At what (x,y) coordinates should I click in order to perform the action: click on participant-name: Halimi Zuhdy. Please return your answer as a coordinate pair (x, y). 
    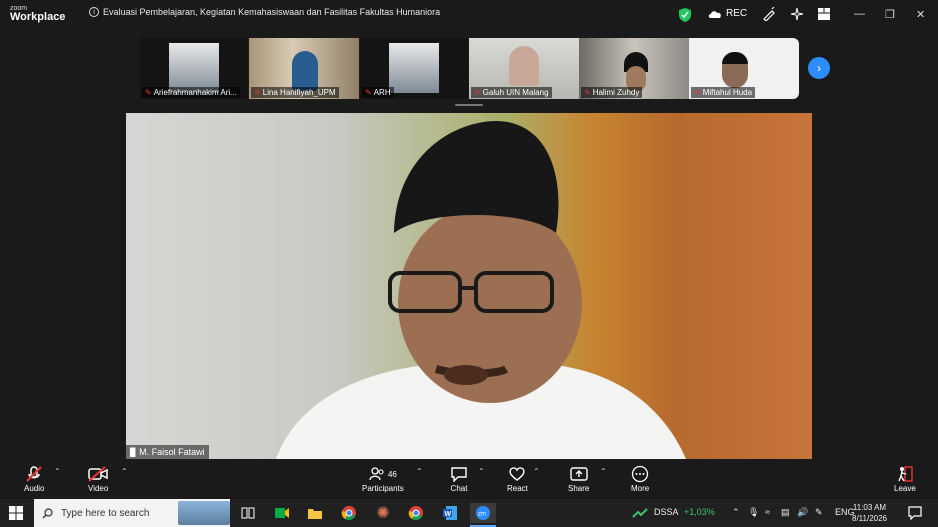
    Looking at the image, I should click on (616, 92).